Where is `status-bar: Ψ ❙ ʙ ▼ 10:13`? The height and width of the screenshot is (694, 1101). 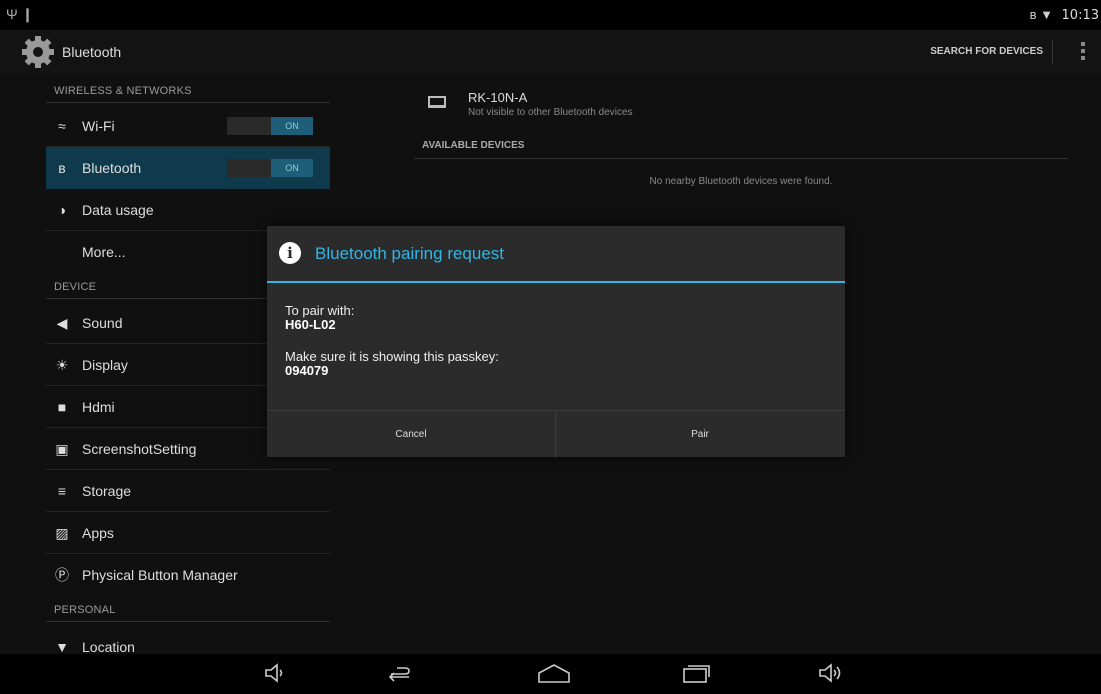
status-bar: Ψ ❙ ʙ ▼ 10:13 is located at coordinates (550, 15).